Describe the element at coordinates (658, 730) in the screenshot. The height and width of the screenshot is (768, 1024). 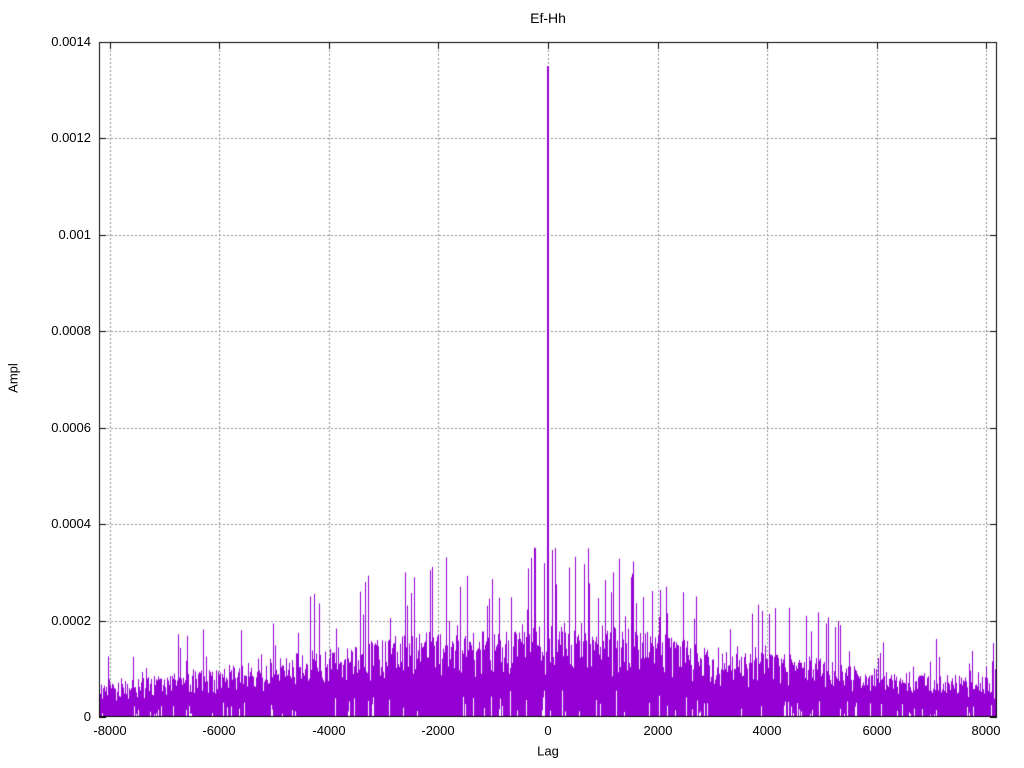
I see `x-tick-label: 2000` at that location.